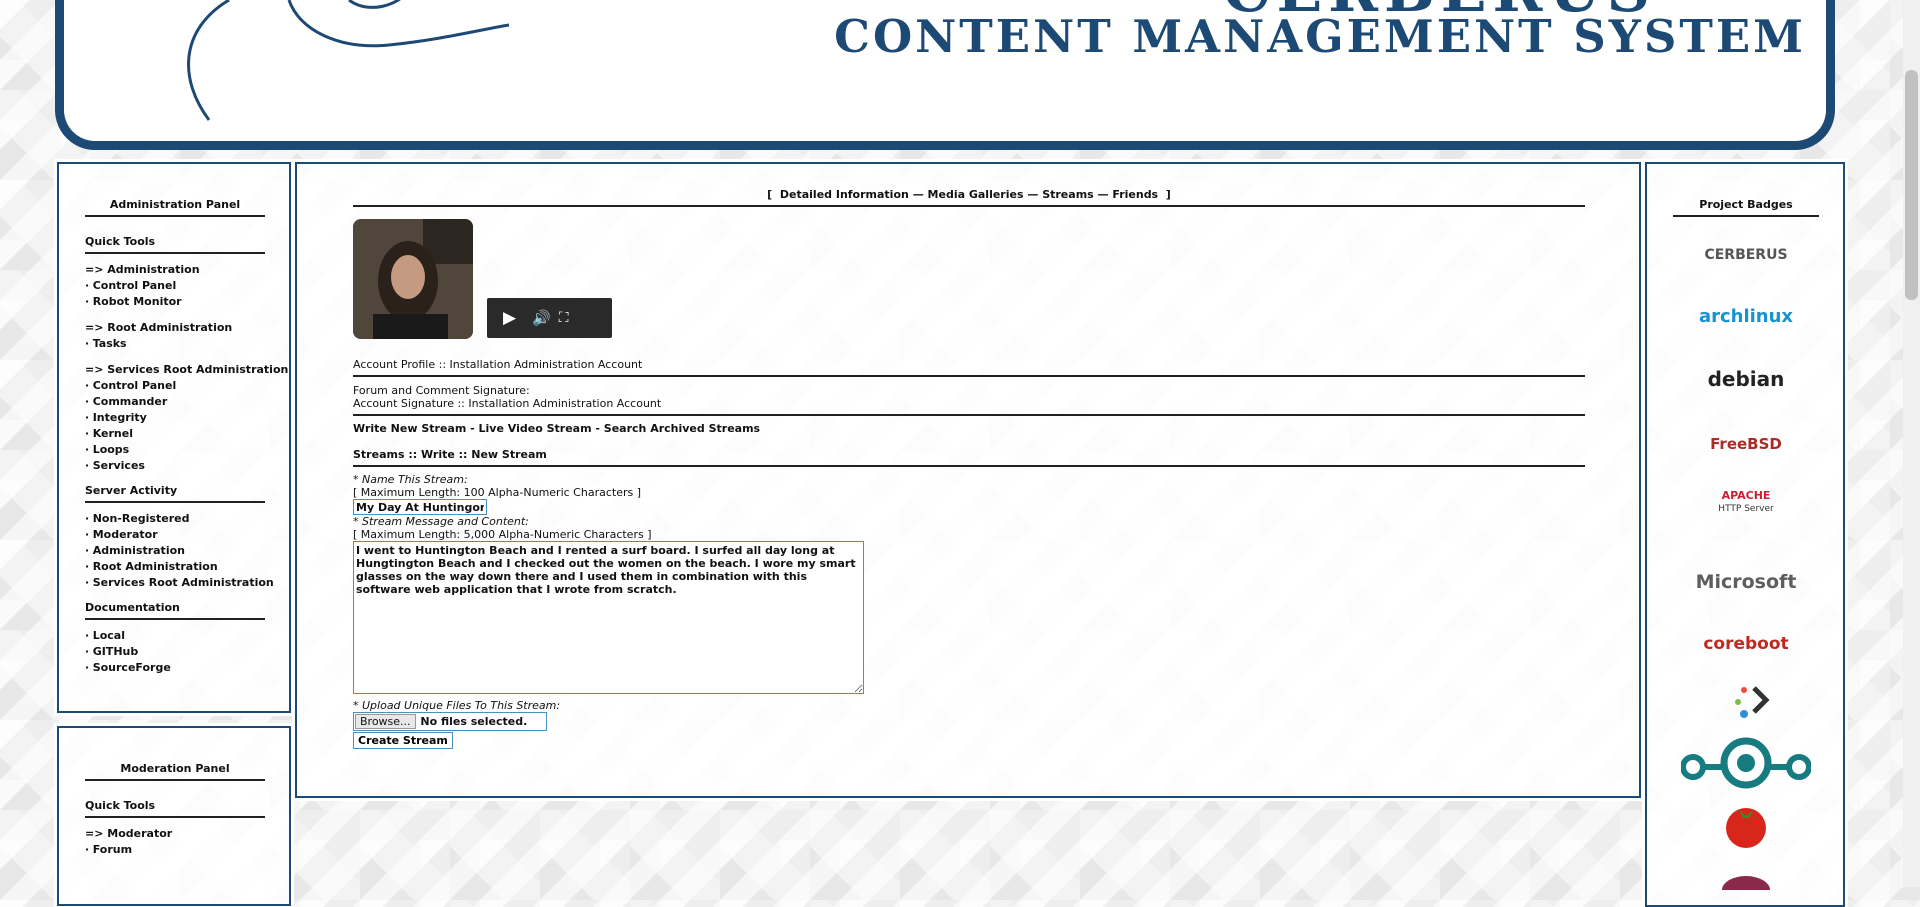 Image resolution: width=1920 pixels, height=907 pixels. What do you see at coordinates (1911, 443) in the screenshot?
I see `scrollbar` at bounding box center [1911, 443].